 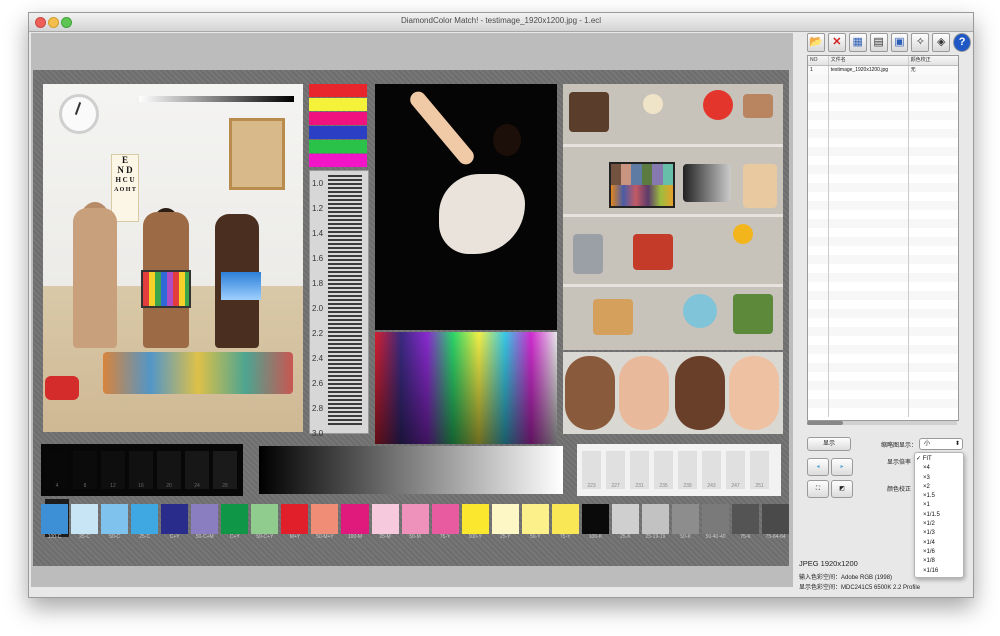 What do you see at coordinates (776, 522) in the screenshot?
I see `color-patch: 75-64-64` at bounding box center [776, 522].